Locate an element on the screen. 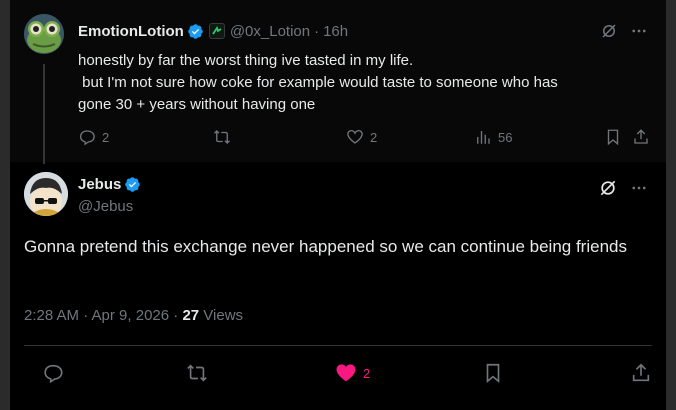 The width and height of the screenshot is (676, 410). reply-button is located at coordinates (53, 373).